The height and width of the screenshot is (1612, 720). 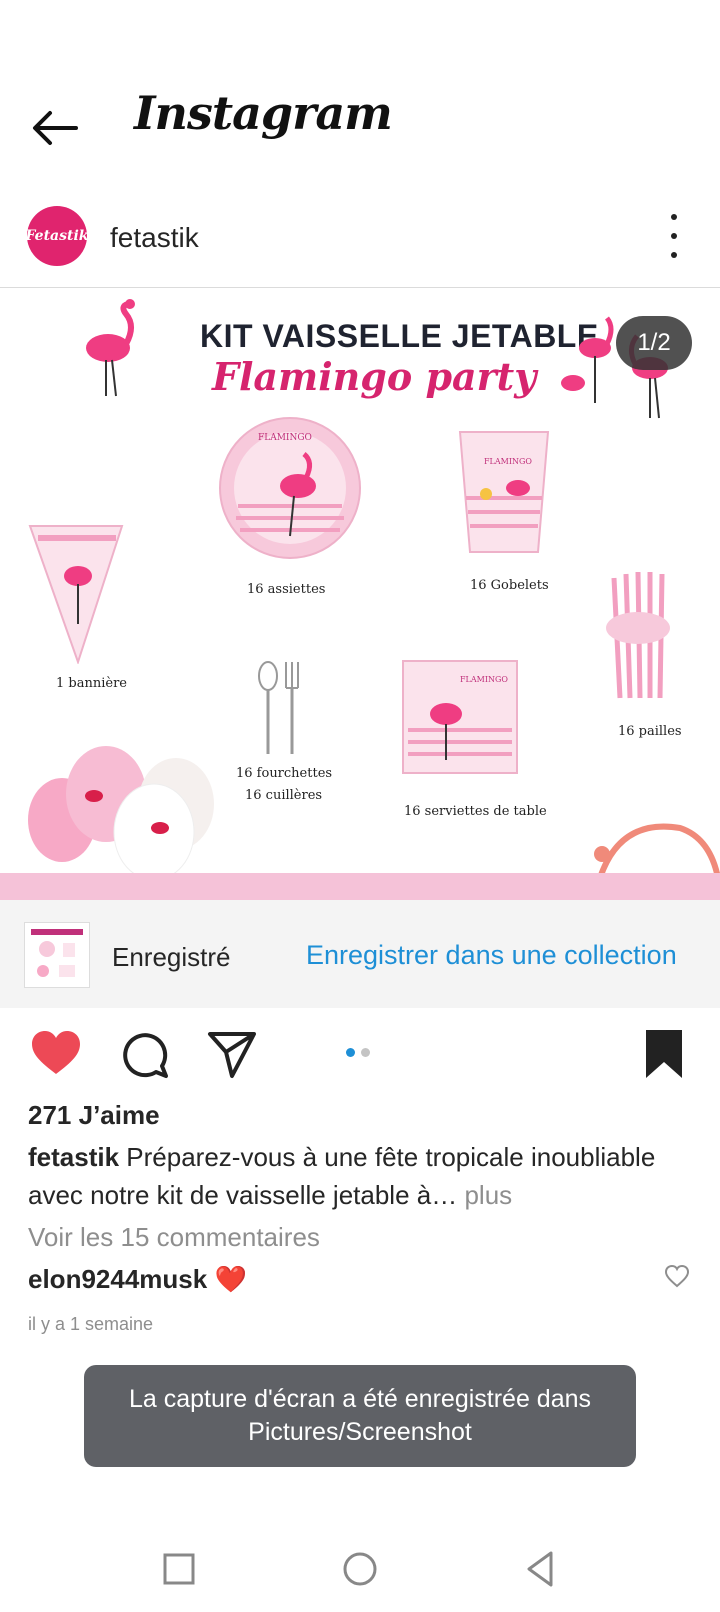 What do you see at coordinates (91, 1324) in the screenshot?
I see `post-timestamp: il y a 1 semaine` at bounding box center [91, 1324].